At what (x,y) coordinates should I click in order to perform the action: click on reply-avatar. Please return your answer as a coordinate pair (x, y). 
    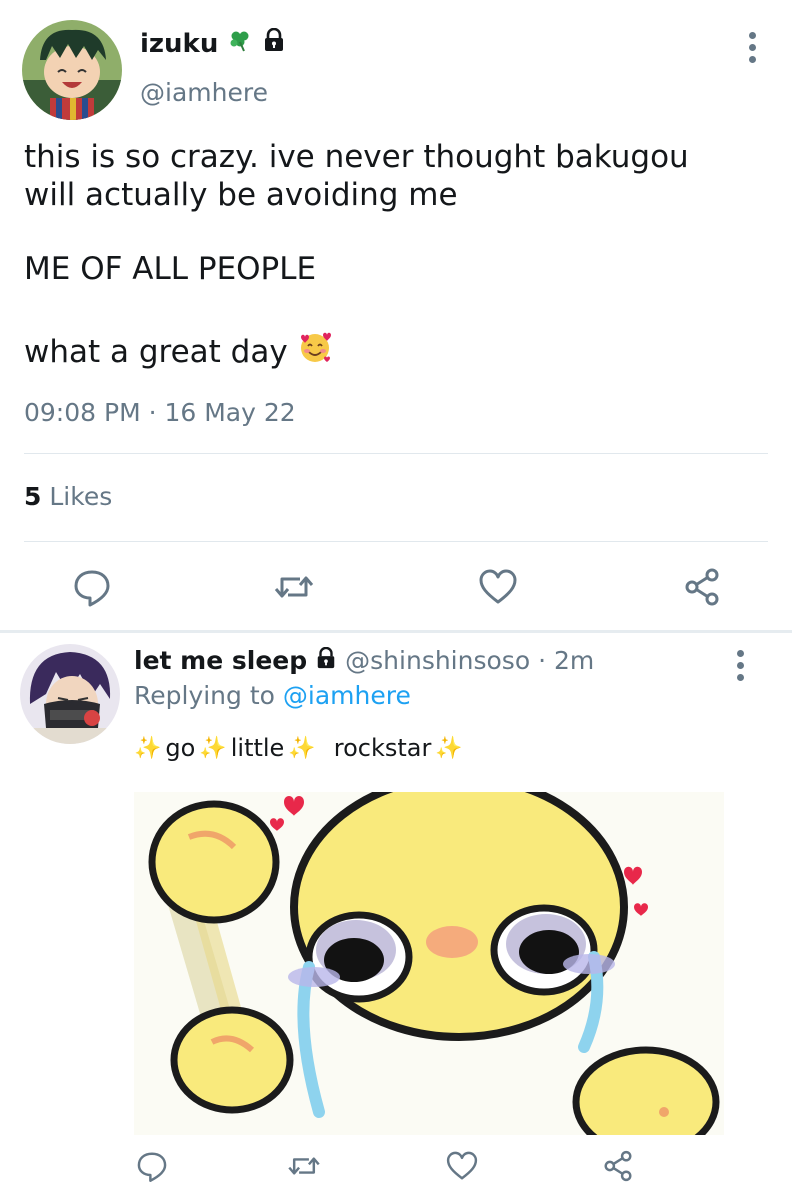
    Looking at the image, I should click on (70, 694).